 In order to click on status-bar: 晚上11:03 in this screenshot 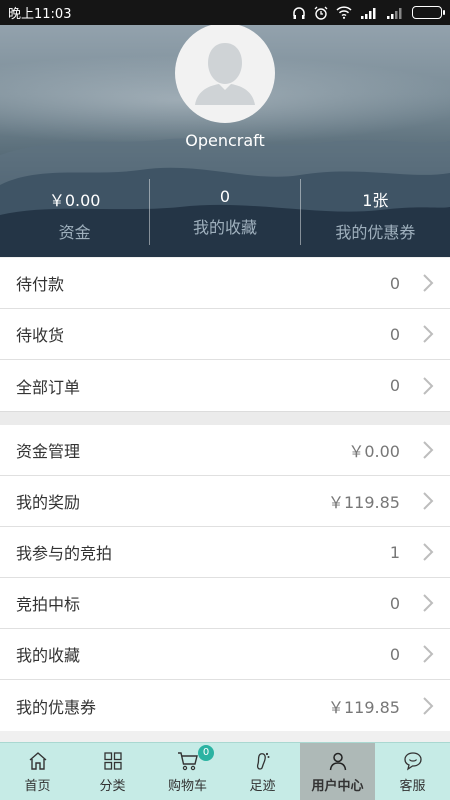, I will do `click(225, 12)`.